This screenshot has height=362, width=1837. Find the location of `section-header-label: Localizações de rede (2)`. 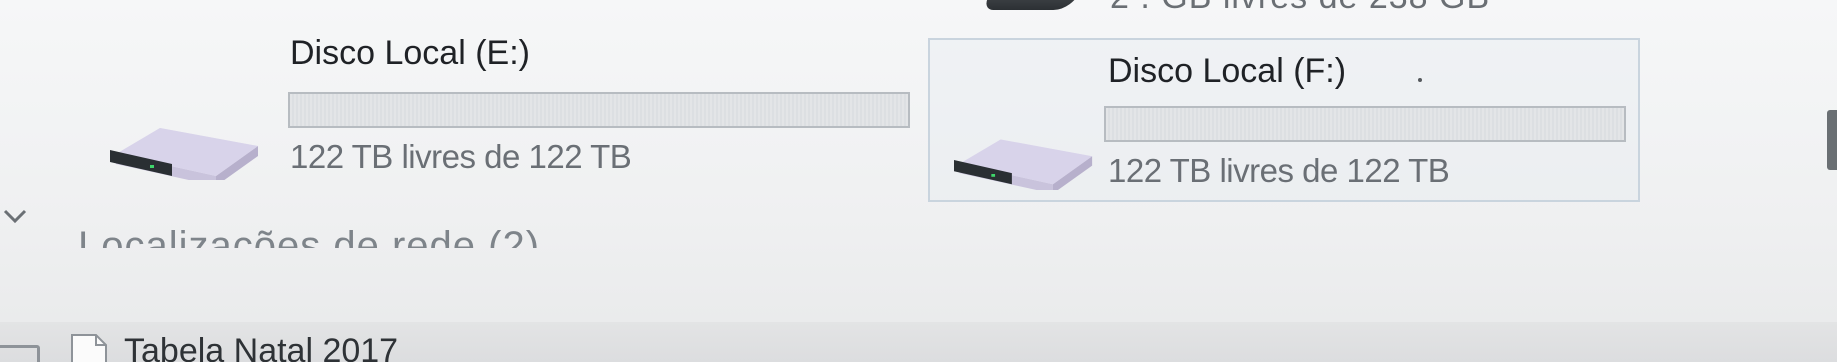

section-header-label: Localizações de rede (2) is located at coordinates (309, 236).